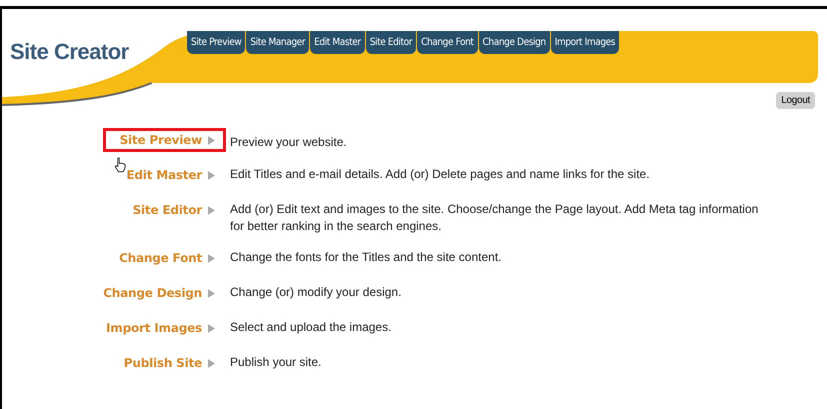  What do you see at coordinates (447, 42) in the screenshot?
I see `nav-tab: Change Font` at bounding box center [447, 42].